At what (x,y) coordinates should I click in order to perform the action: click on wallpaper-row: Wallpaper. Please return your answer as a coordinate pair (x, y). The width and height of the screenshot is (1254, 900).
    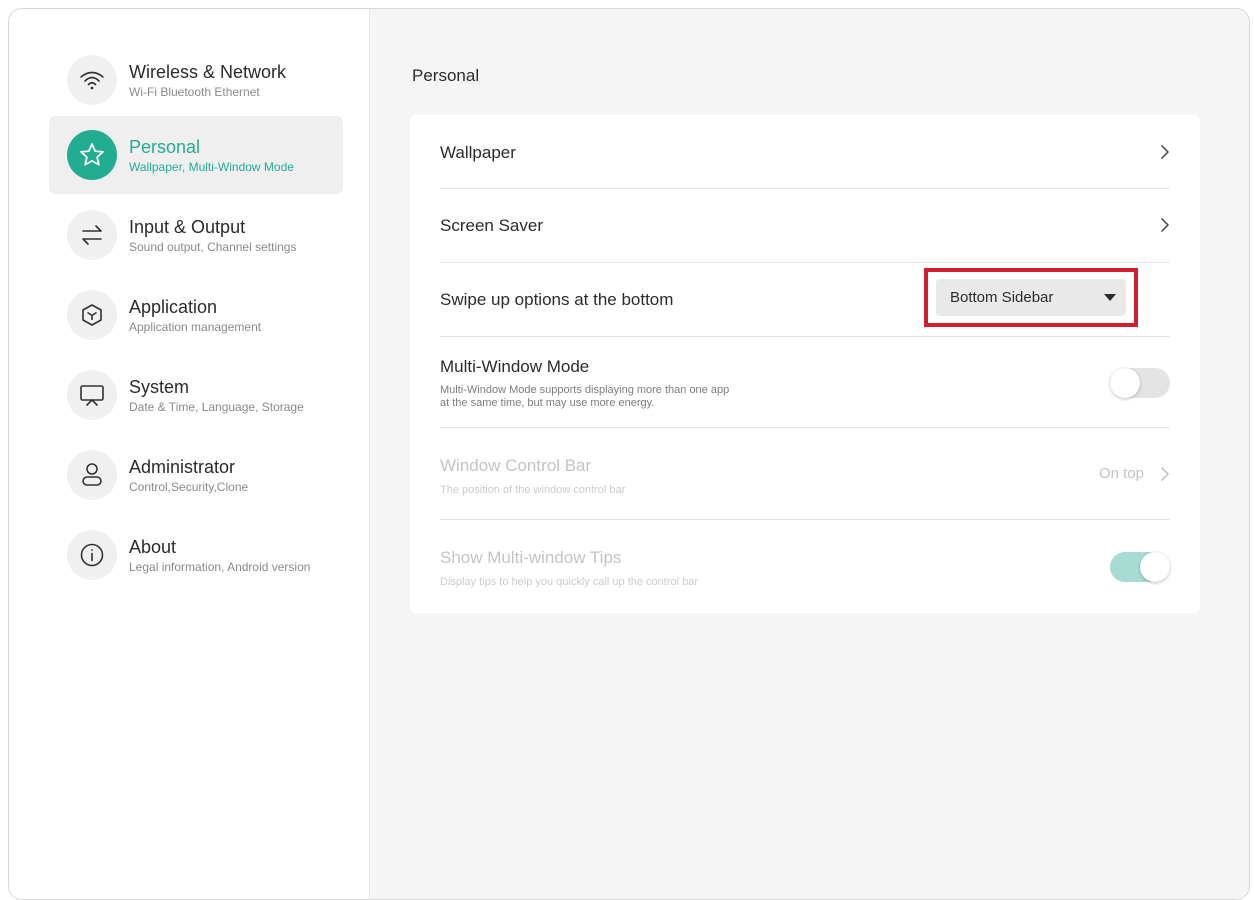
    Looking at the image, I should click on (805, 152).